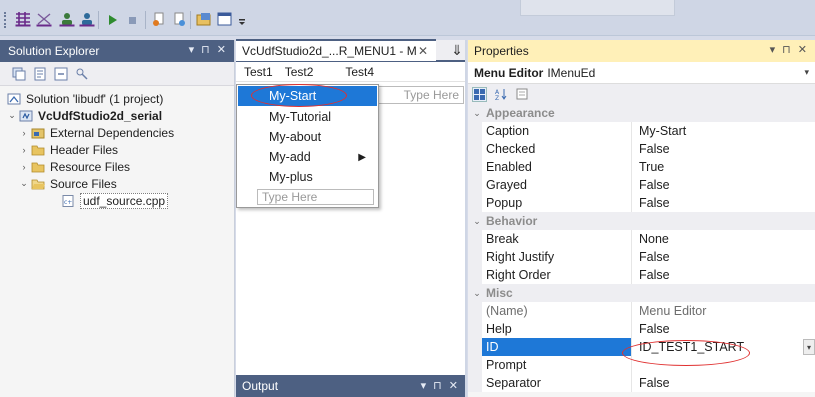 The image size is (815, 397). I want to click on tree-item: › Header Files, so click(117, 149).